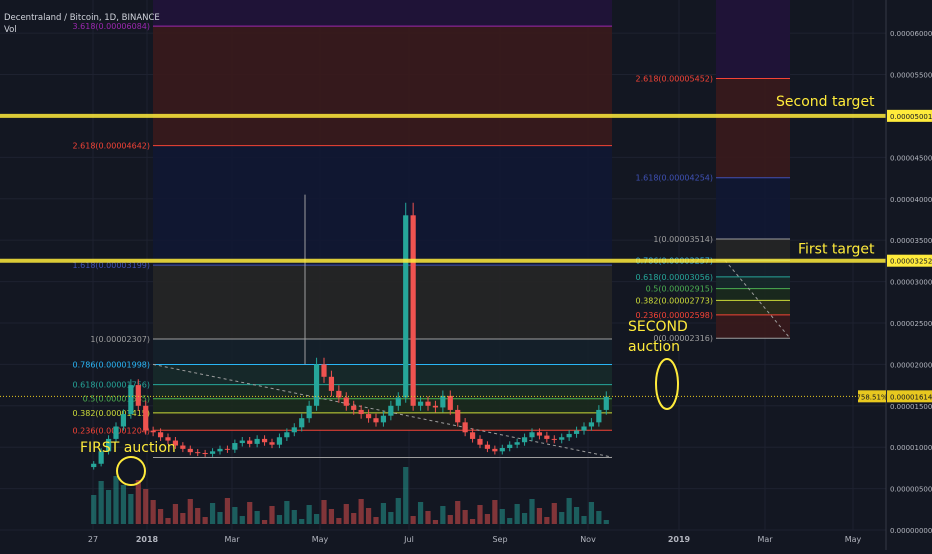  I want to click on chart-header: Decentraland / Bitcoin, 1D, BINANCE Vol, so click(82, 24).